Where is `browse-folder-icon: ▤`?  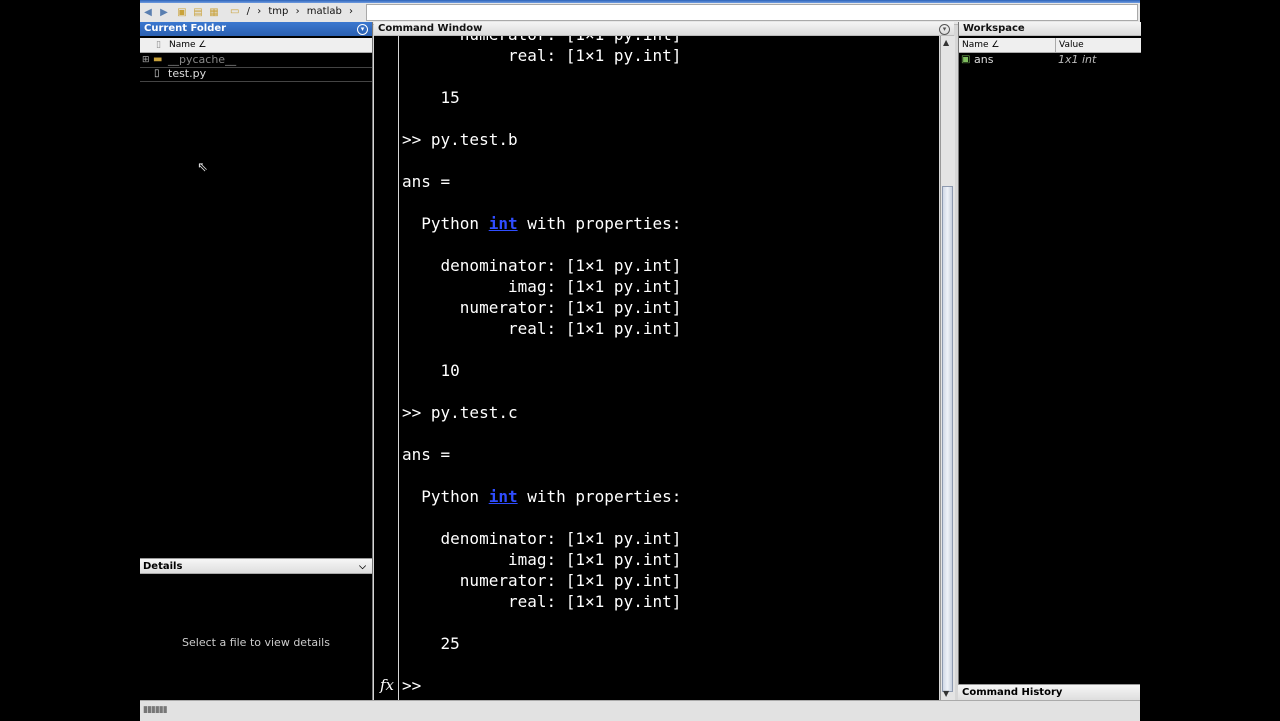 browse-folder-icon: ▤ is located at coordinates (198, 13).